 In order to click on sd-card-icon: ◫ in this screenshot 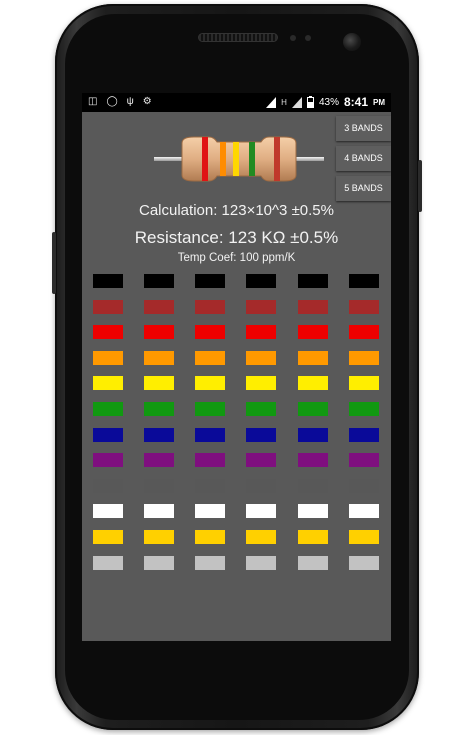, I will do `click(93, 101)`.